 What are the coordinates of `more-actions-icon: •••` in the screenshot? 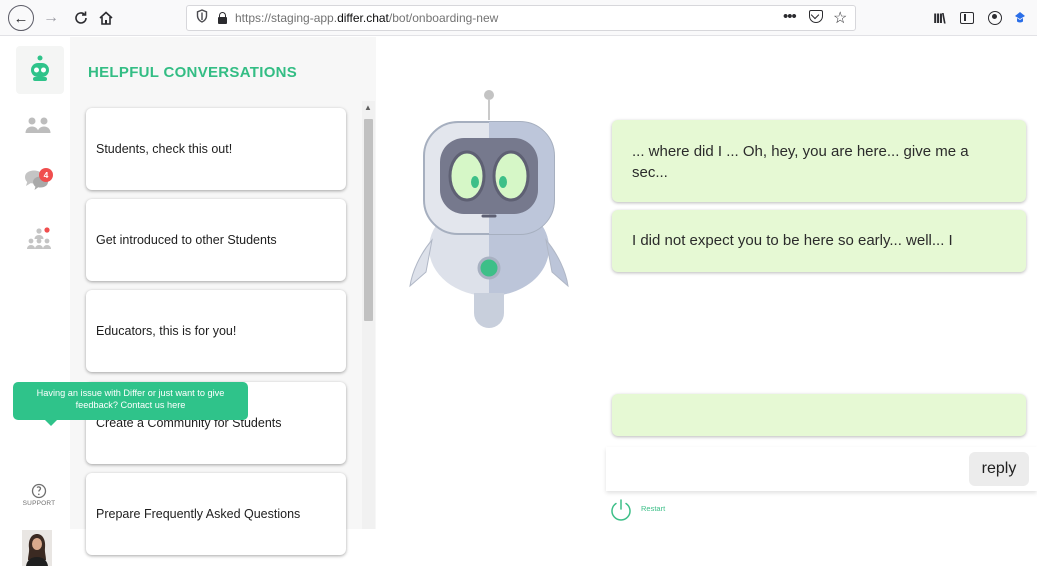 It's located at (790, 16).